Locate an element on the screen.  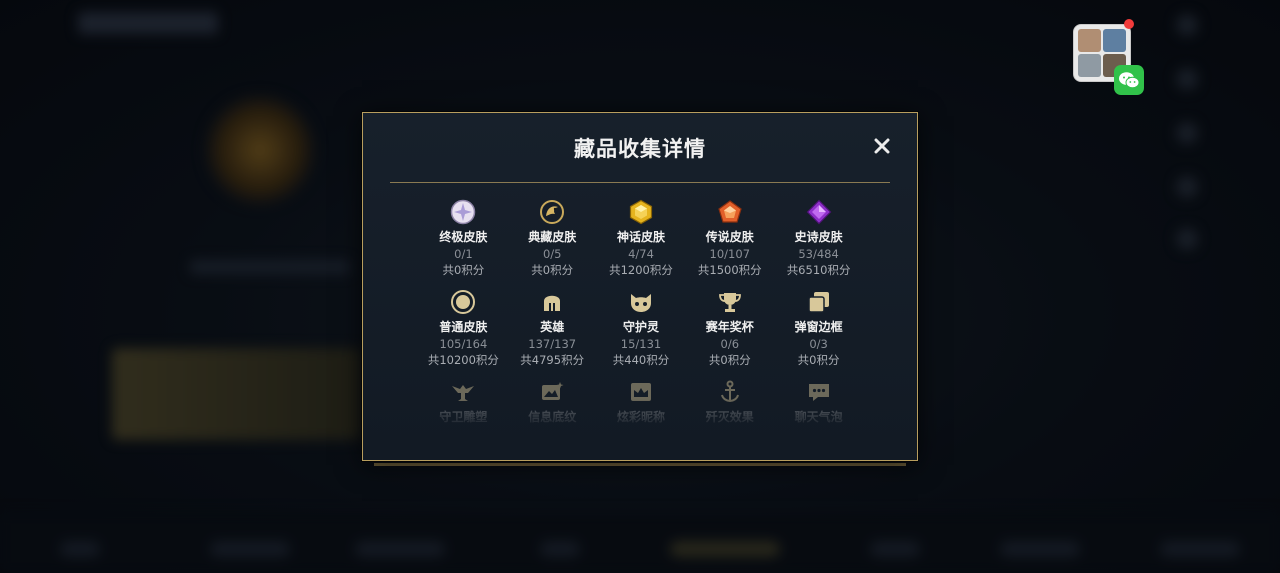
ultimate-skin-icon is located at coordinates (463, 212).